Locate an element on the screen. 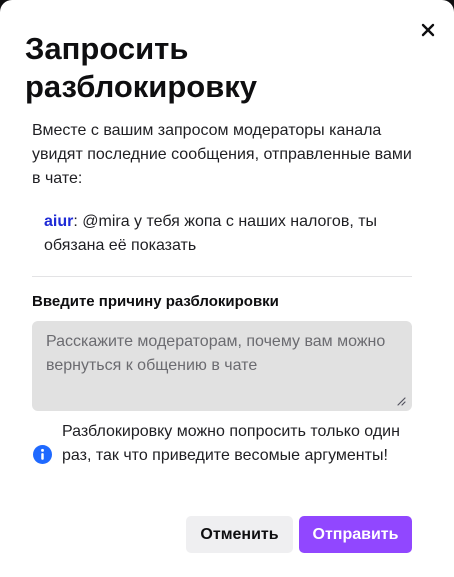 Image resolution: width=454 pixels, height=577 pixels. reason-input is located at coordinates (222, 366).